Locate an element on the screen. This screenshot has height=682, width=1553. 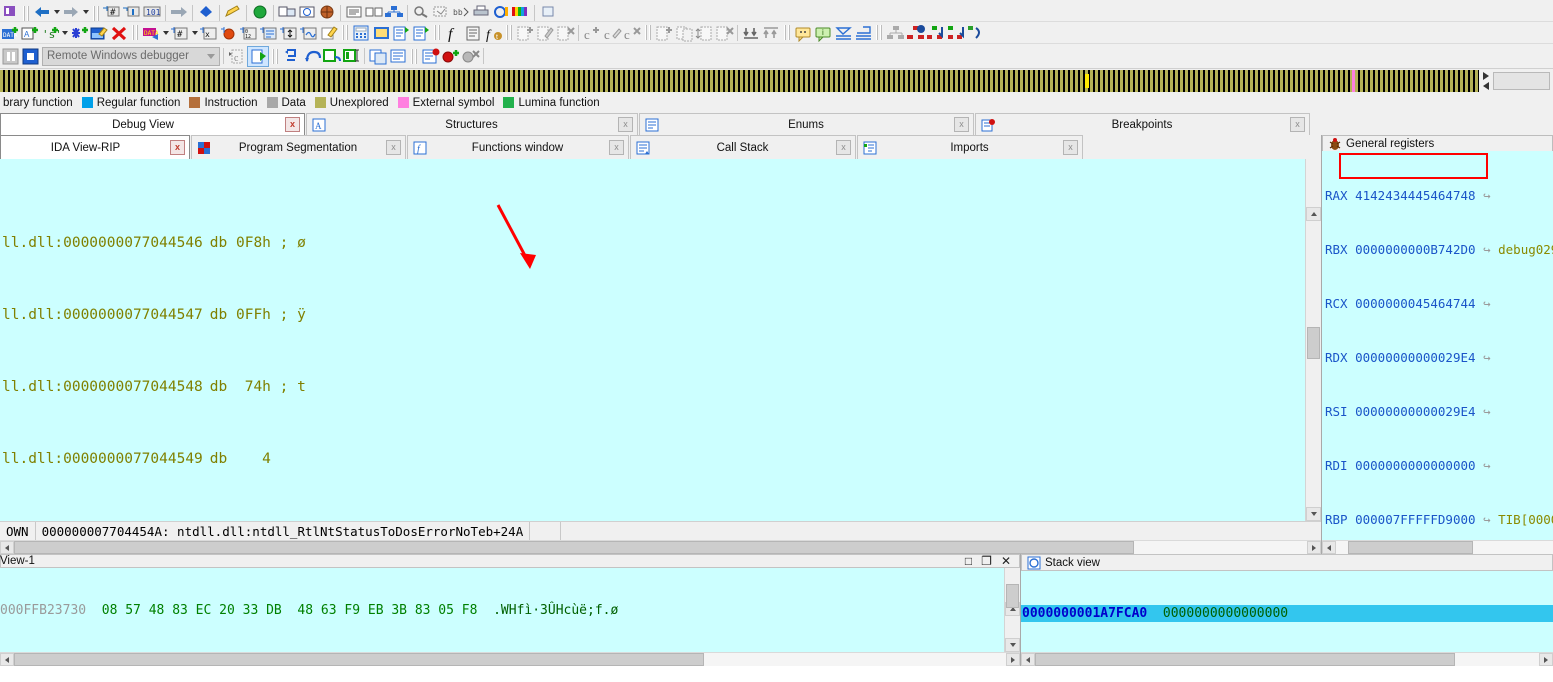
watch-window-icon is located at coordinates (378, 56).